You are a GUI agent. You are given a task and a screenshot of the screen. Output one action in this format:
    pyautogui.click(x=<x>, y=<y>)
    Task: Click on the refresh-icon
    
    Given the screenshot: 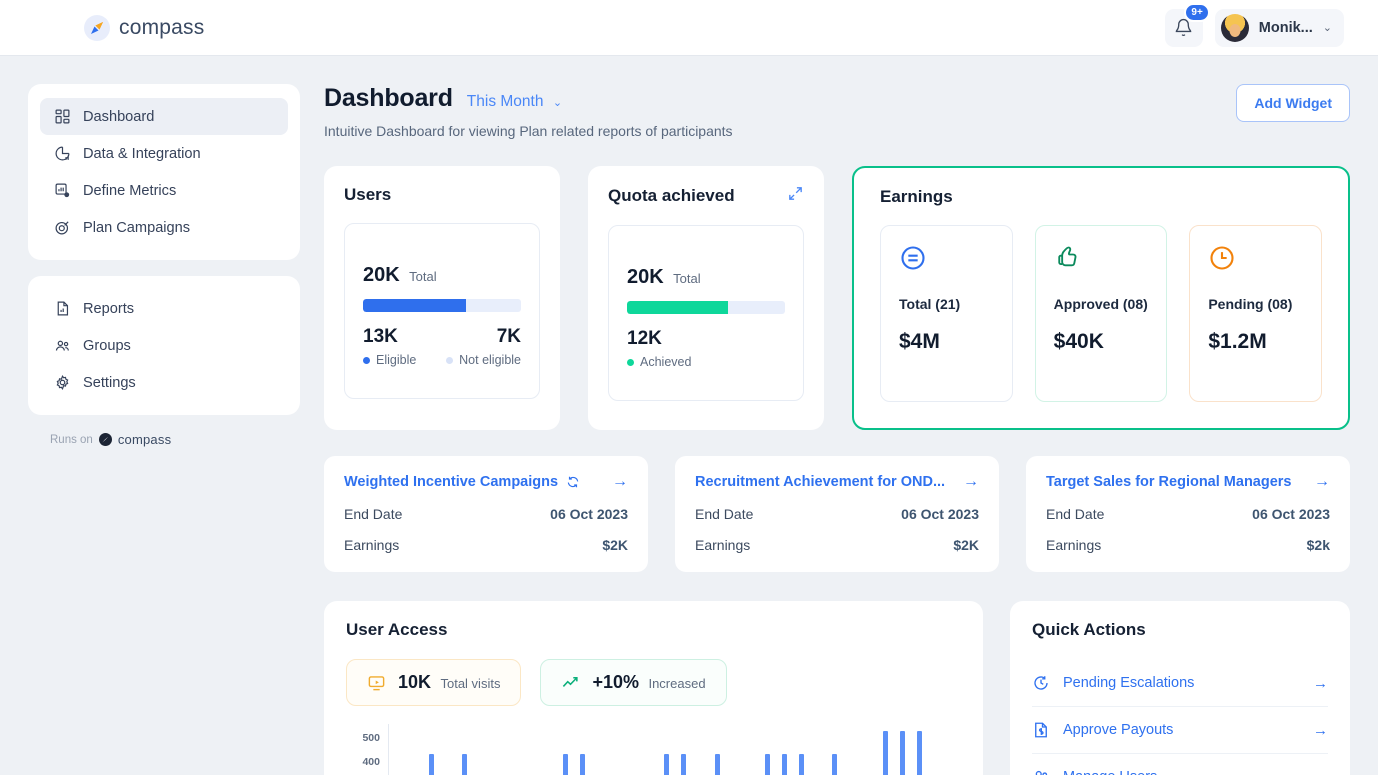 What is the action you would take?
    pyautogui.click(x=573, y=482)
    